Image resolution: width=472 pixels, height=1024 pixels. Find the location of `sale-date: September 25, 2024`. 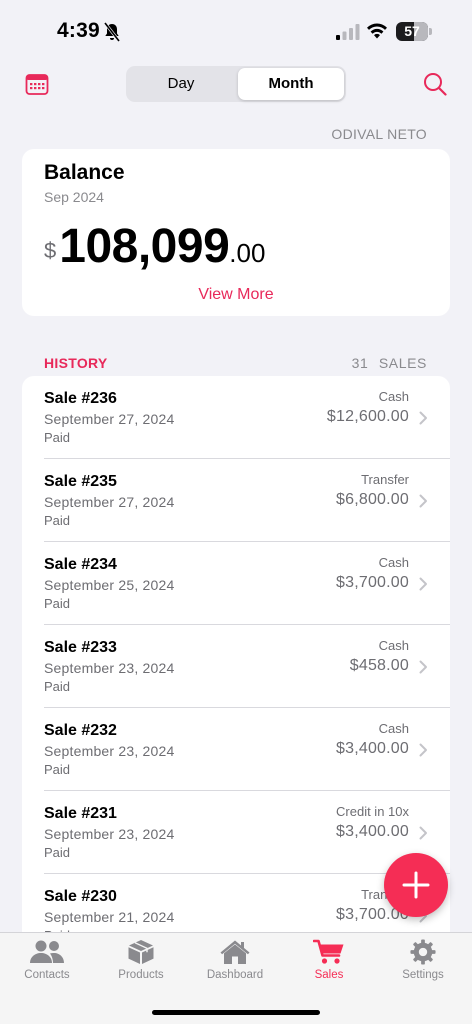

sale-date: September 25, 2024 is located at coordinates (109, 585).